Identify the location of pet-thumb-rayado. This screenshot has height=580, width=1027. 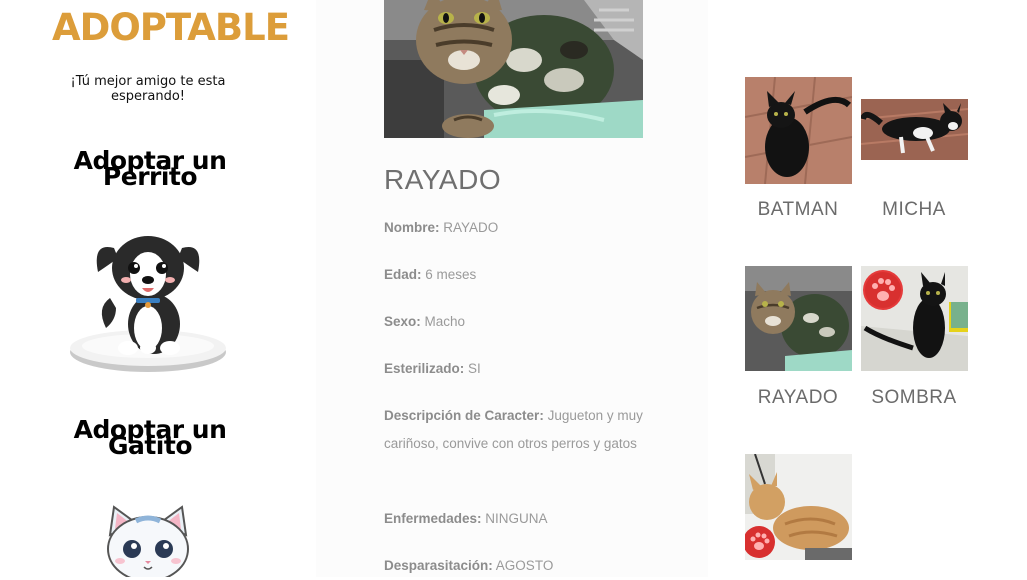
(798, 318).